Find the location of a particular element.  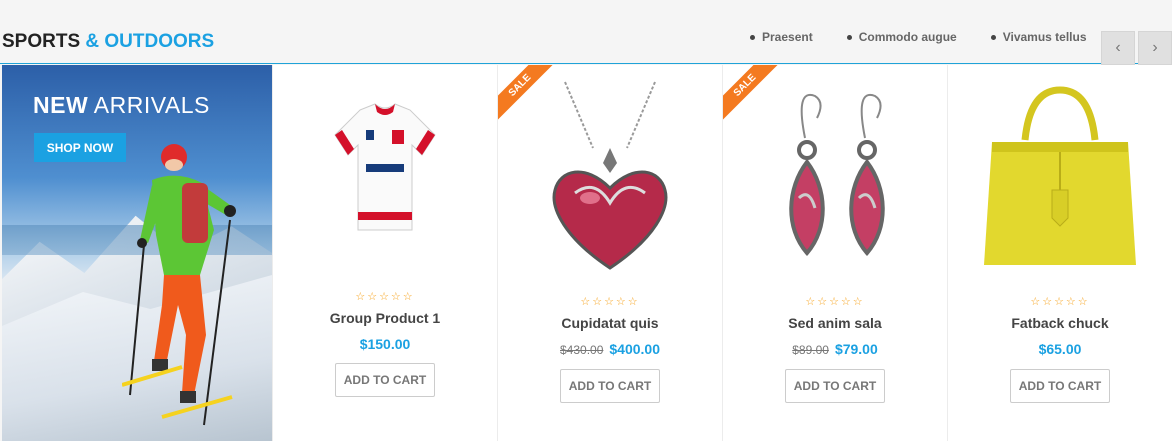

heart-pendant-image is located at coordinates (610, 175).